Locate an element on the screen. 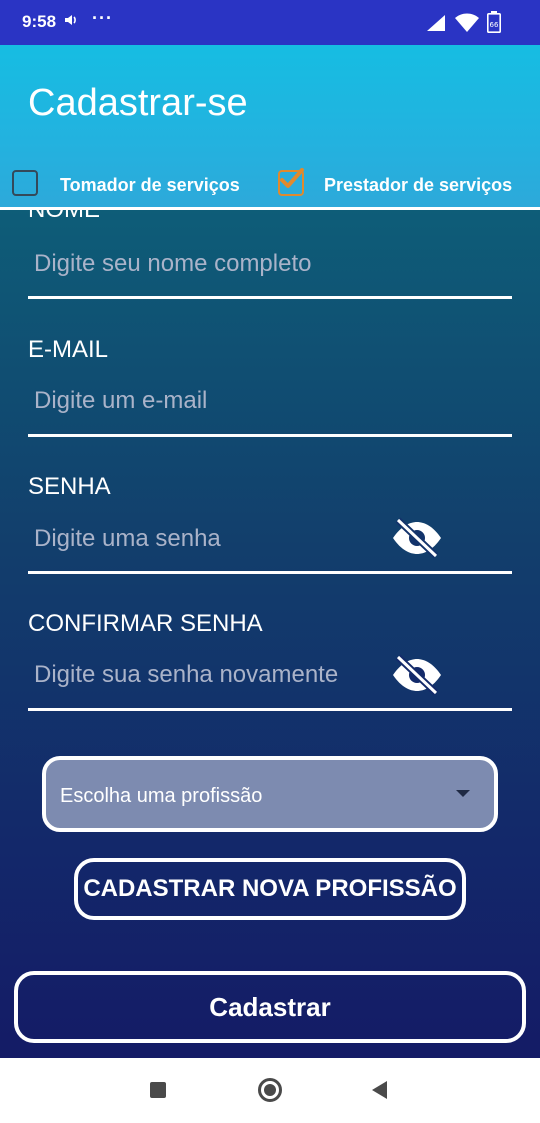 The image size is (540, 1123). home-circle-icon is located at coordinates (270, 1090).